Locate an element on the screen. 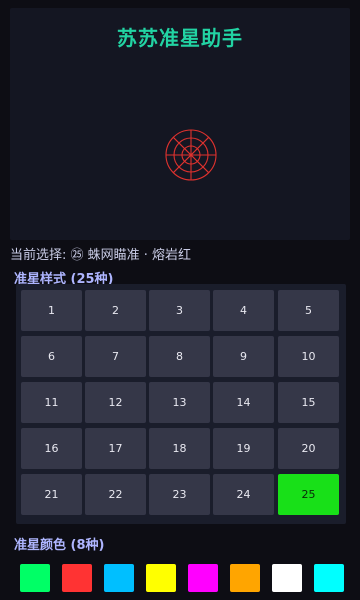 This screenshot has width=360, height=600. style-cell-15: 15 is located at coordinates (308, 402).